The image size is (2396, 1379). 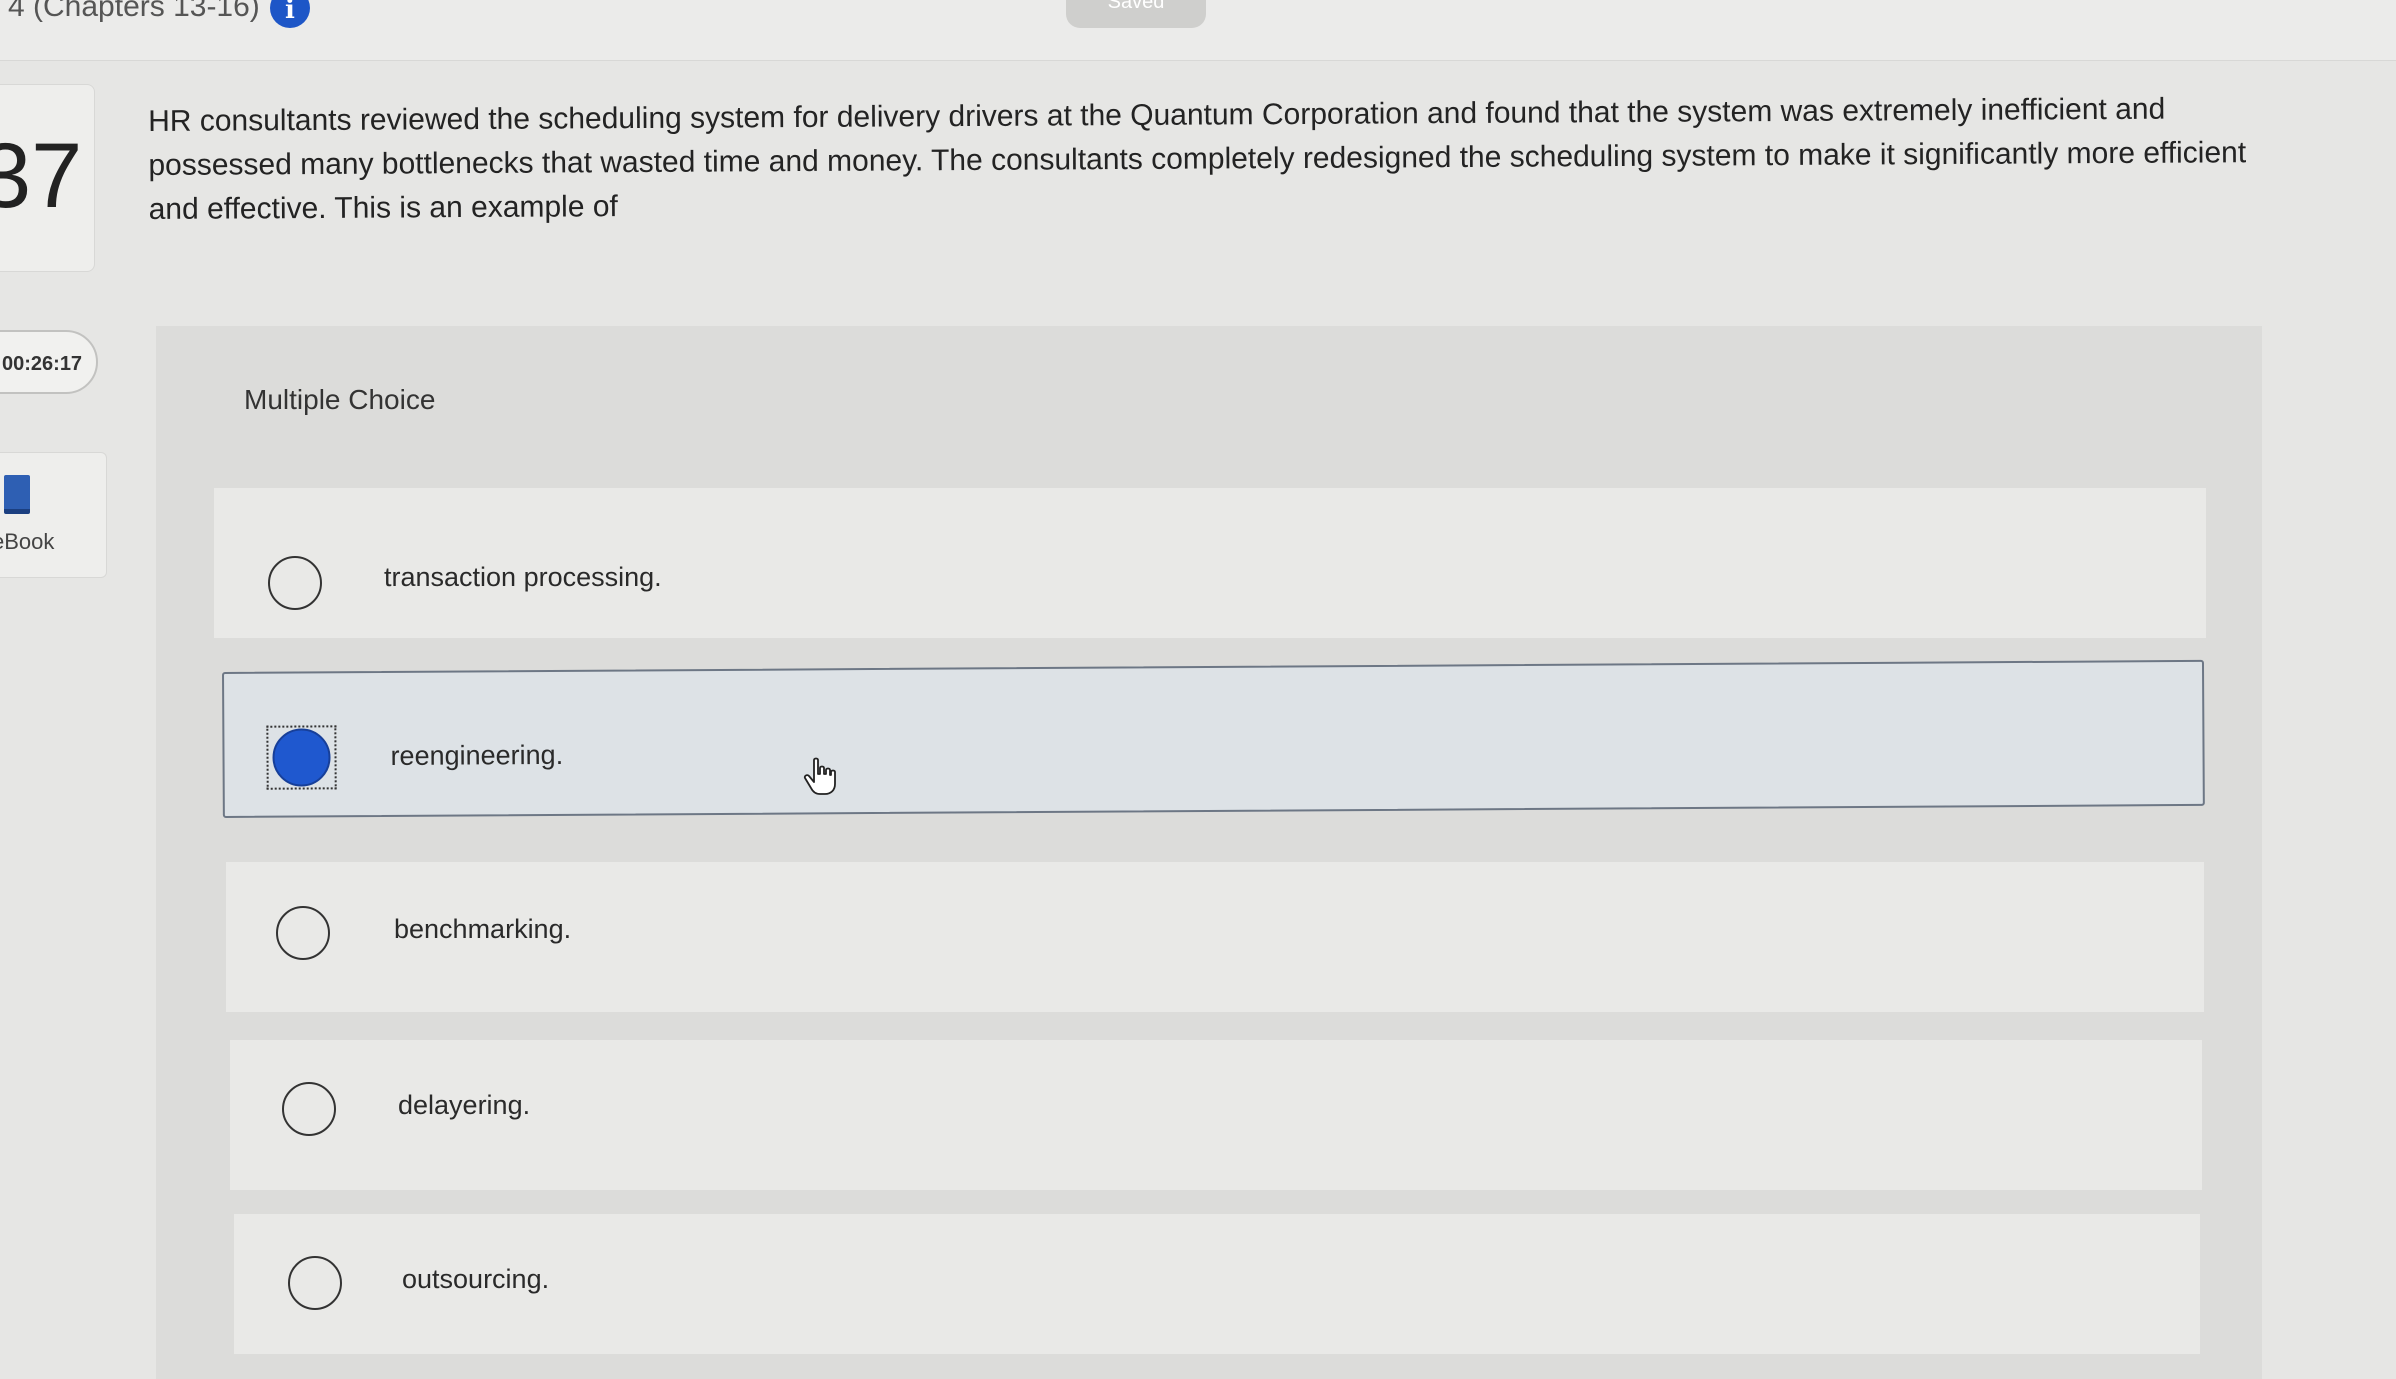 What do you see at coordinates (1216, 1115) in the screenshot?
I see `answer-option-4: delayering.` at bounding box center [1216, 1115].